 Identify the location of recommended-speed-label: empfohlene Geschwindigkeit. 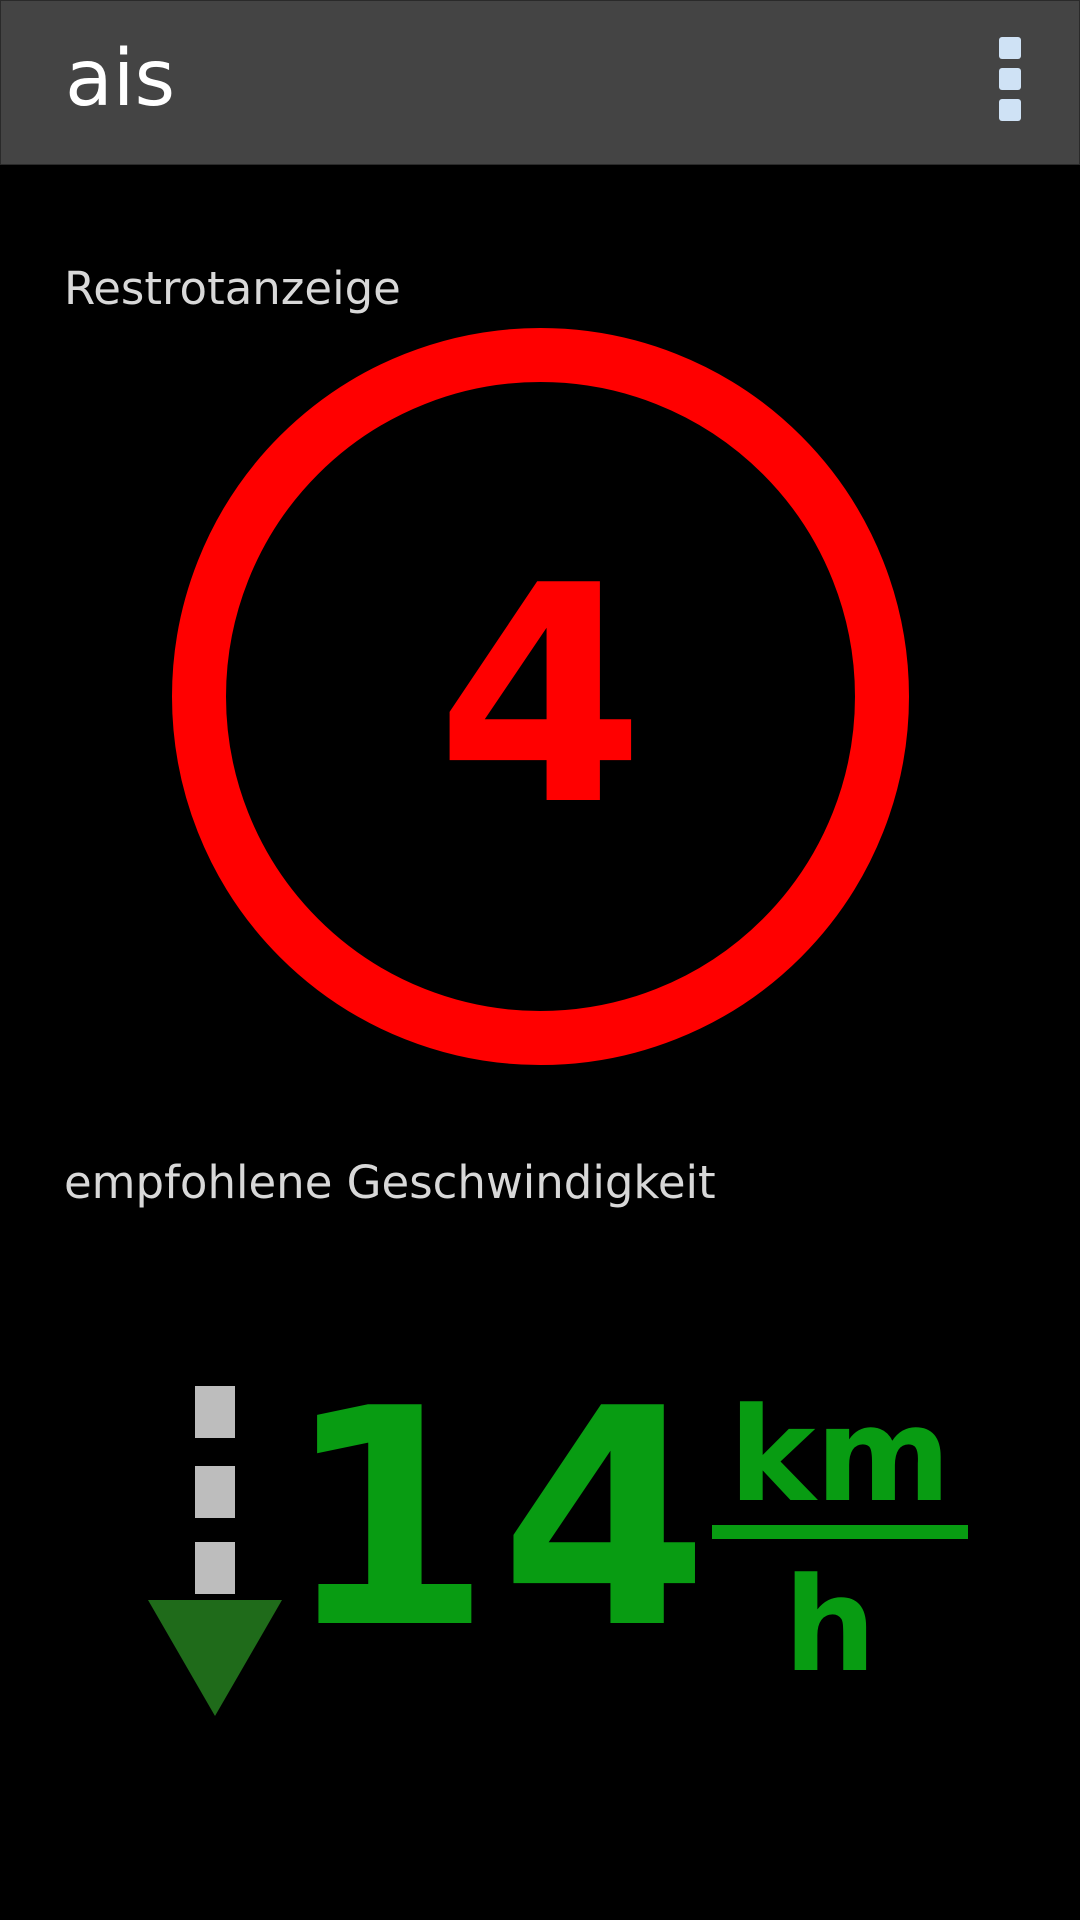
(390, 1182).